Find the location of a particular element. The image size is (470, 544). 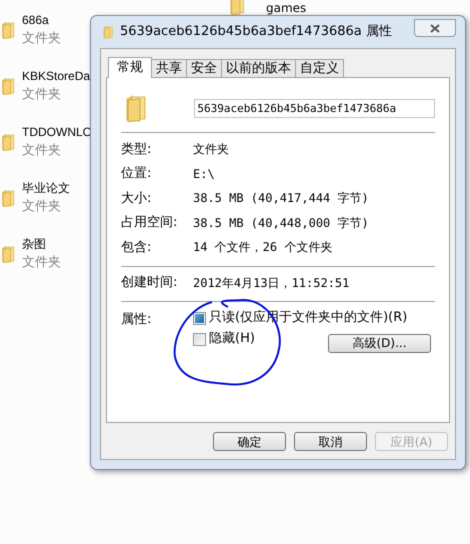

window-title: 5639aceb6126b45b6a3bef1473686a 属性 is located at coordinates (256, 32).